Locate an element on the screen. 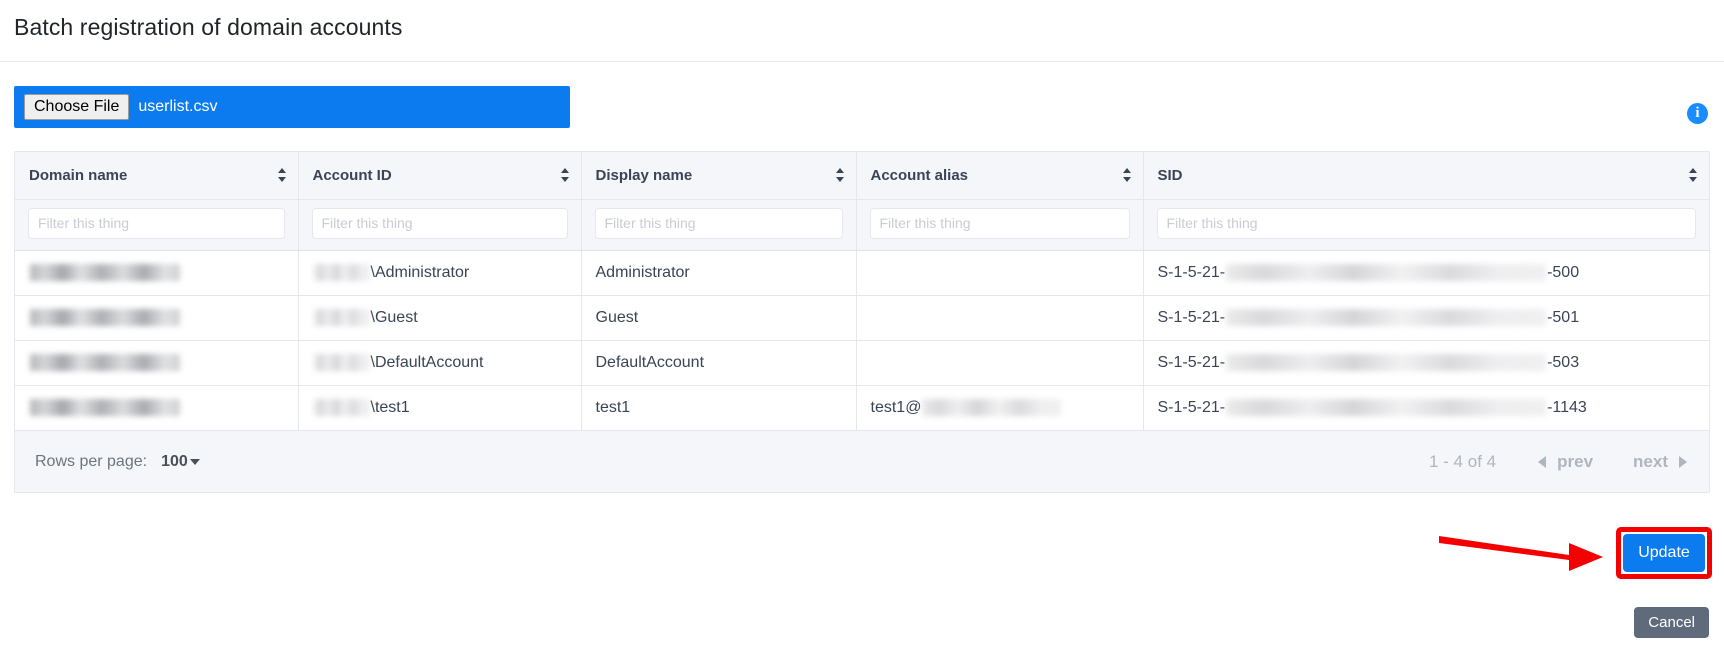 This screenshot has height=652, width=1724. annotation-arrow-icon is located at coordinates (1521, 553).